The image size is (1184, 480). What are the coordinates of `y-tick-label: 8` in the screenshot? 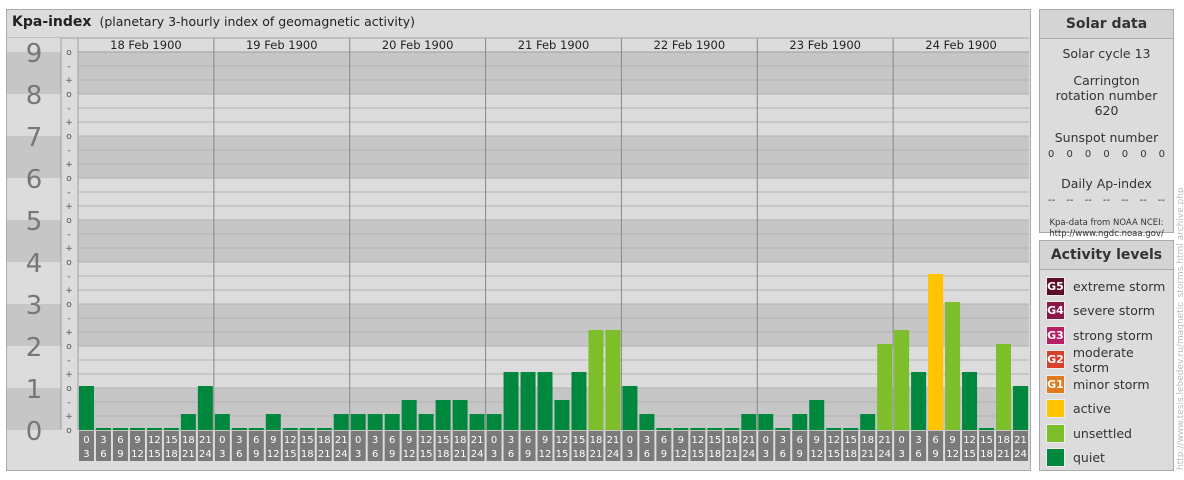 It's located at (34, 96).